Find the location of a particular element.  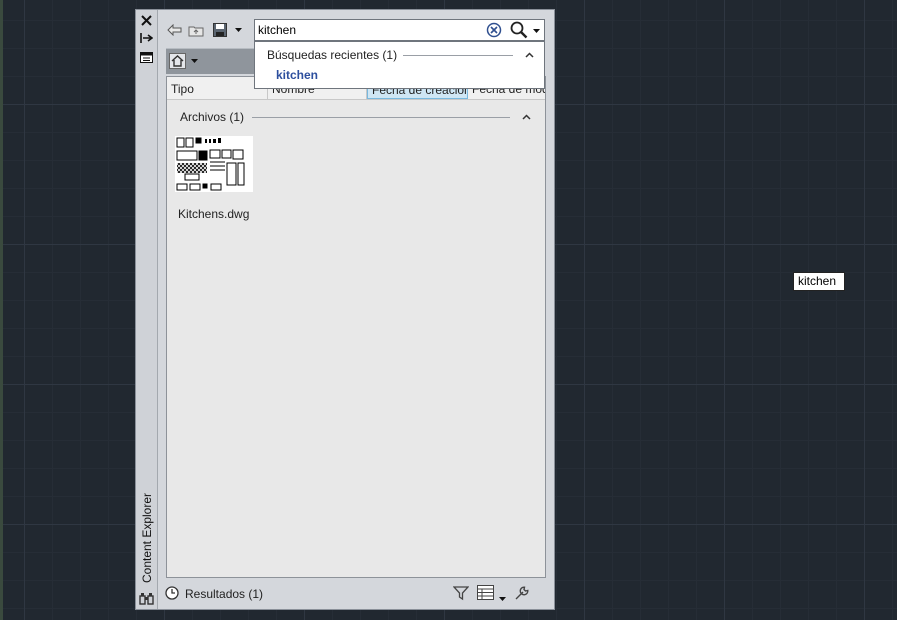

clear-search-button is located at coordinates (494, 30).